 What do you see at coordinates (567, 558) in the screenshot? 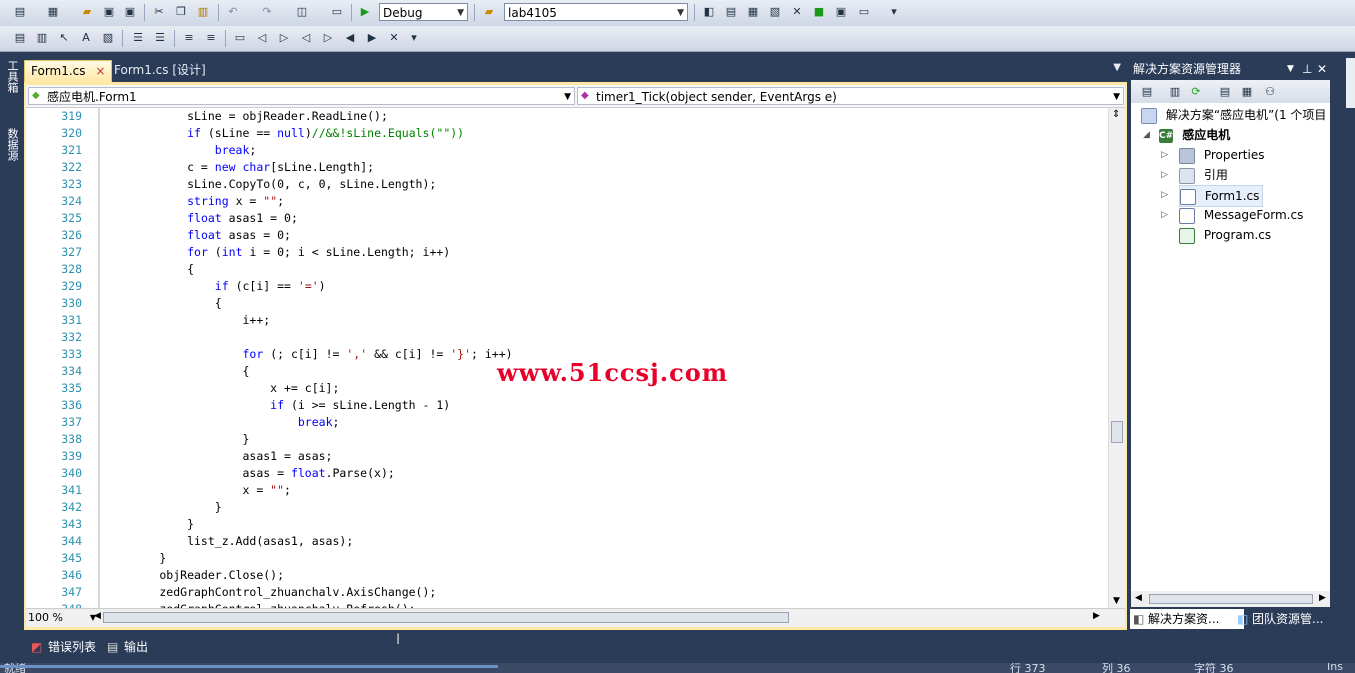
I see `code-line: 345 }` at bounding box center [567, 558].